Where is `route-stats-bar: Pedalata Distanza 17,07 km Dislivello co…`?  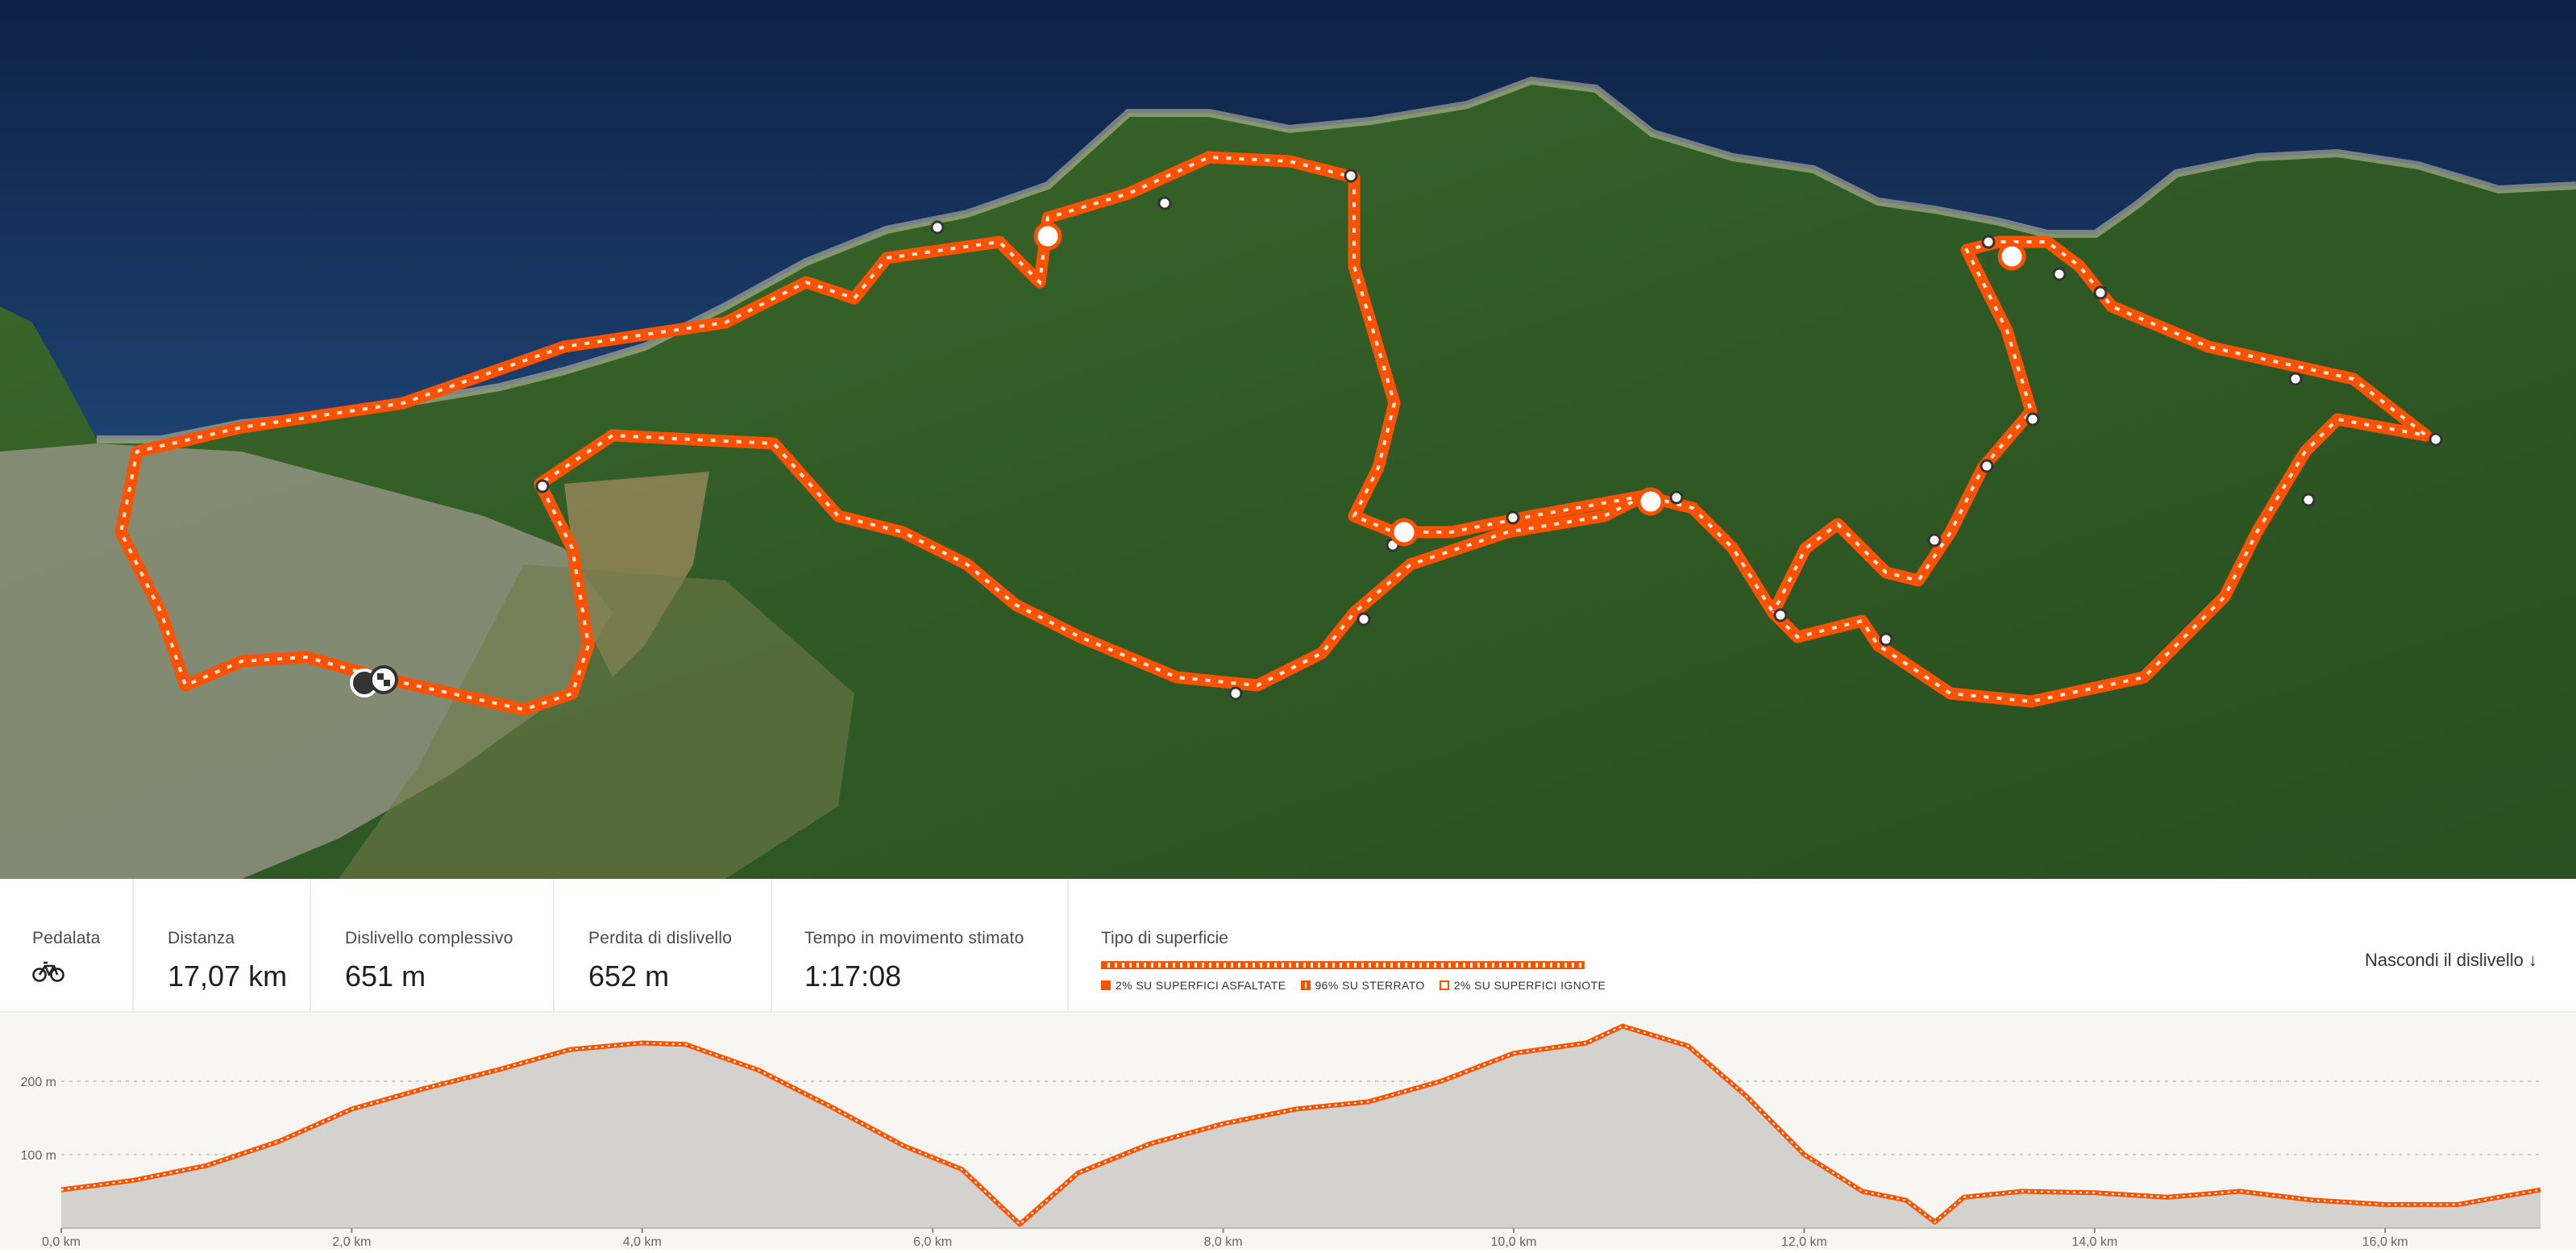 route-stats-bar: Pedalata Distanza 17,07 km Dislivello co… is located at coordinates (1288, 946).